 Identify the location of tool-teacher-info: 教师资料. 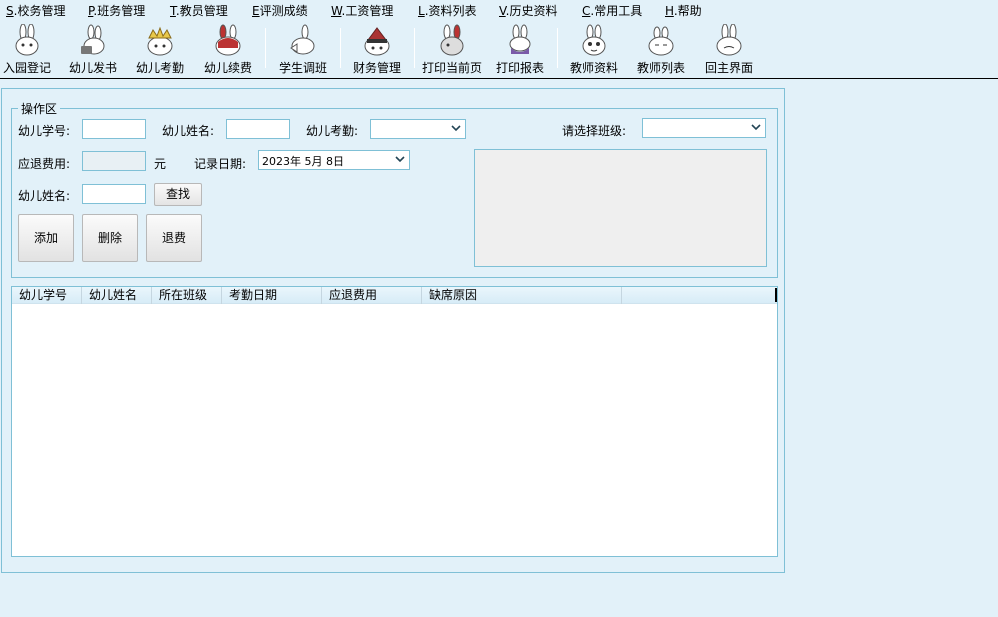
(594, 50).